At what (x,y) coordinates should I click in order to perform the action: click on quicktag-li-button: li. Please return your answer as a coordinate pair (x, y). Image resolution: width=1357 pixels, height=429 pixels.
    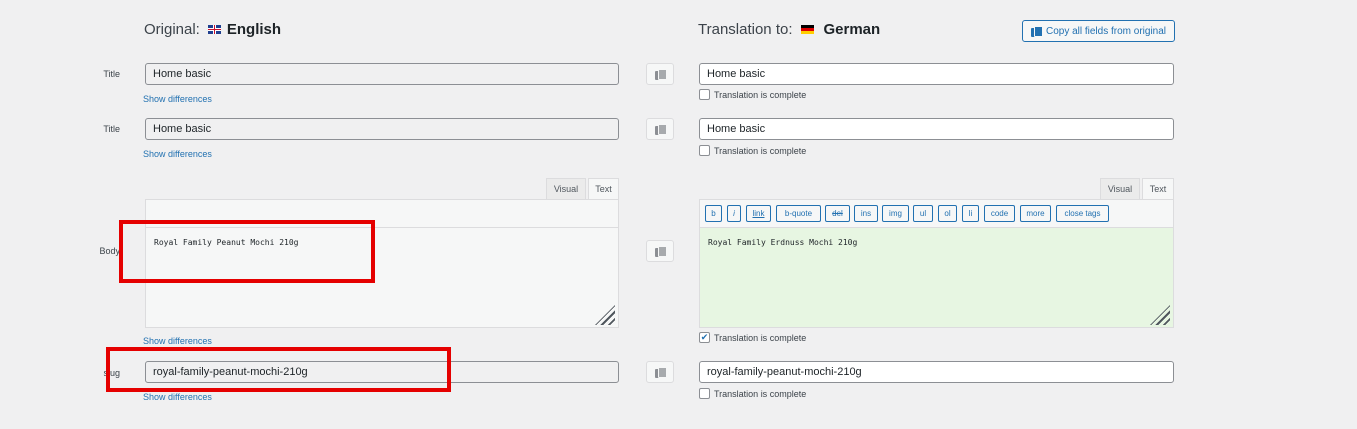
    Looking at the image, I should click on (970, 213).